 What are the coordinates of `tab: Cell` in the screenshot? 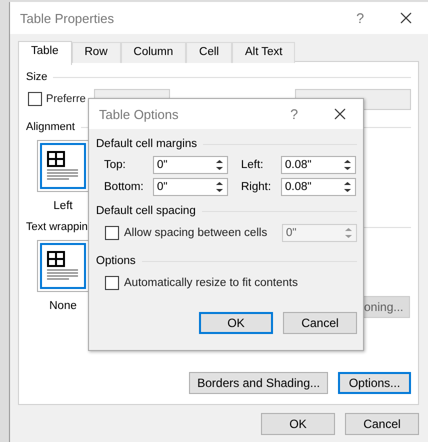 It's located at (209, 52).